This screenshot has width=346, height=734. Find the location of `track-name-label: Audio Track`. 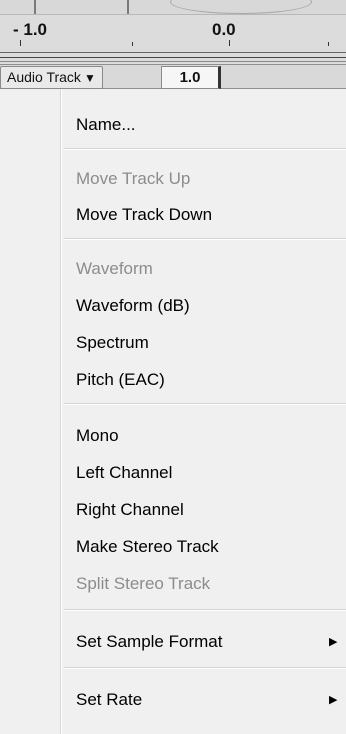

track-name-label: Audio Track is located at coordinates (44, 77).